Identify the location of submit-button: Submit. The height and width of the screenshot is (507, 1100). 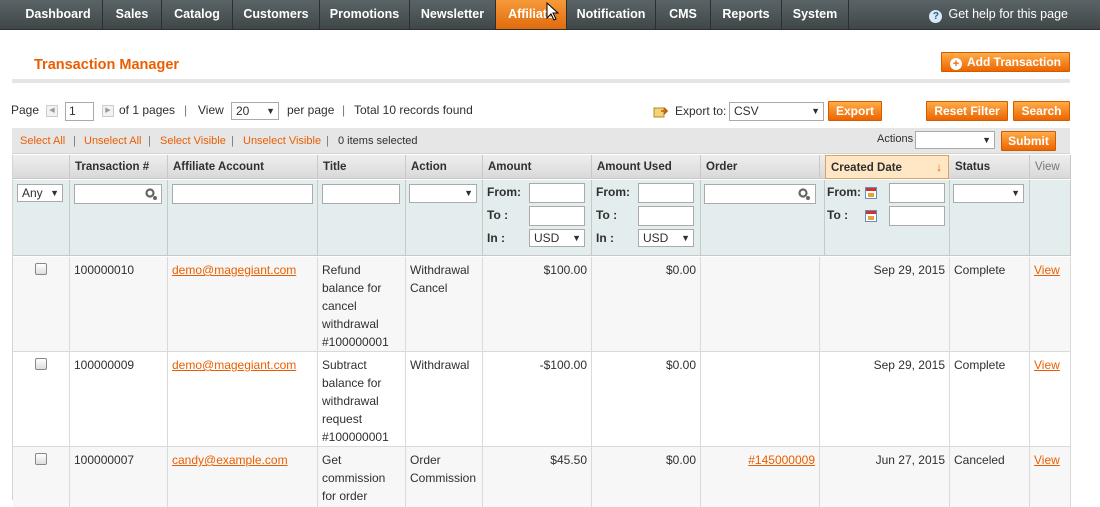
(1028, 141).